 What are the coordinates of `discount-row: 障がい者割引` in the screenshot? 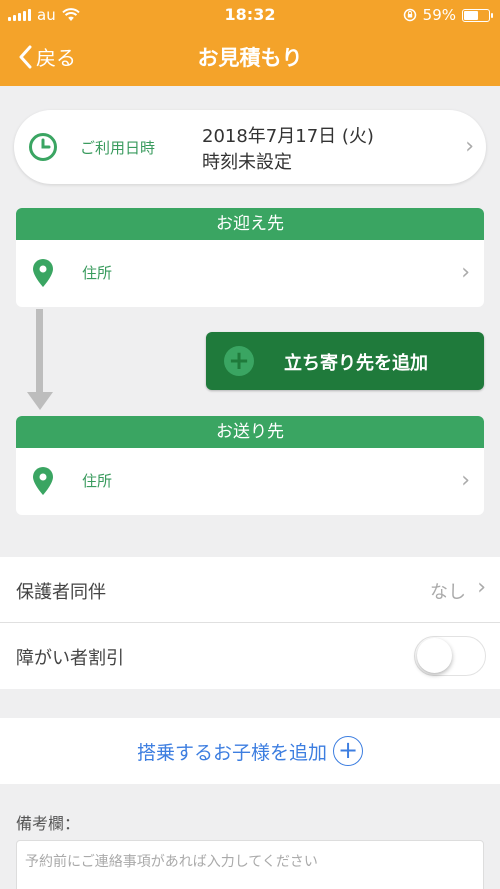 It's located at (250, 656).